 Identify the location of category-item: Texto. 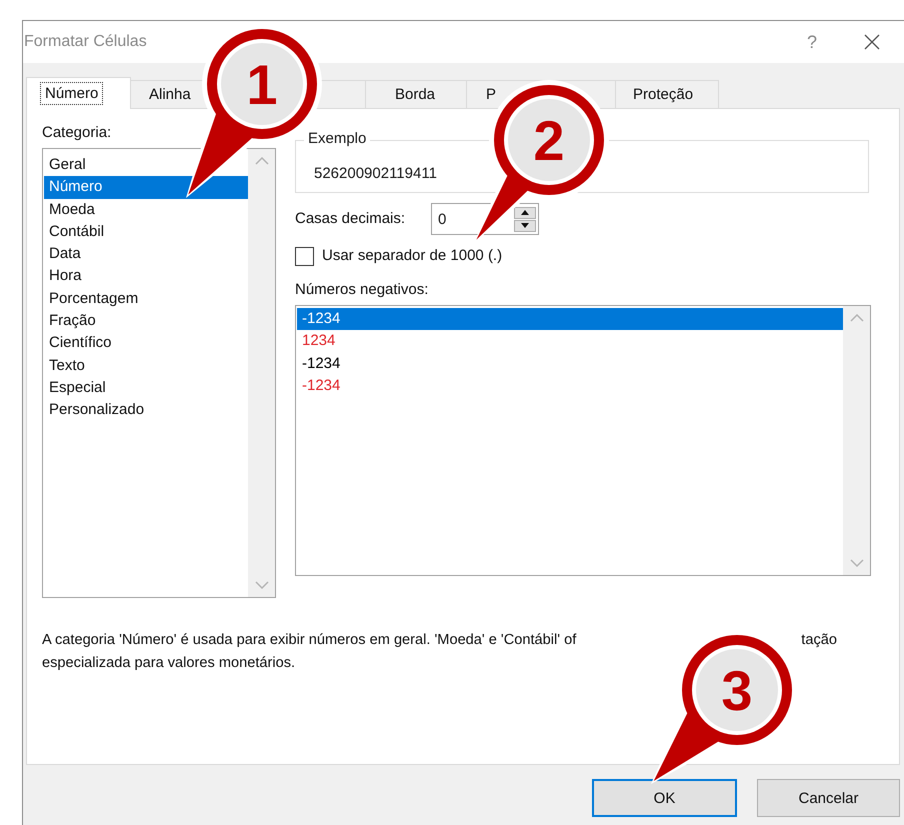
(146, 365).